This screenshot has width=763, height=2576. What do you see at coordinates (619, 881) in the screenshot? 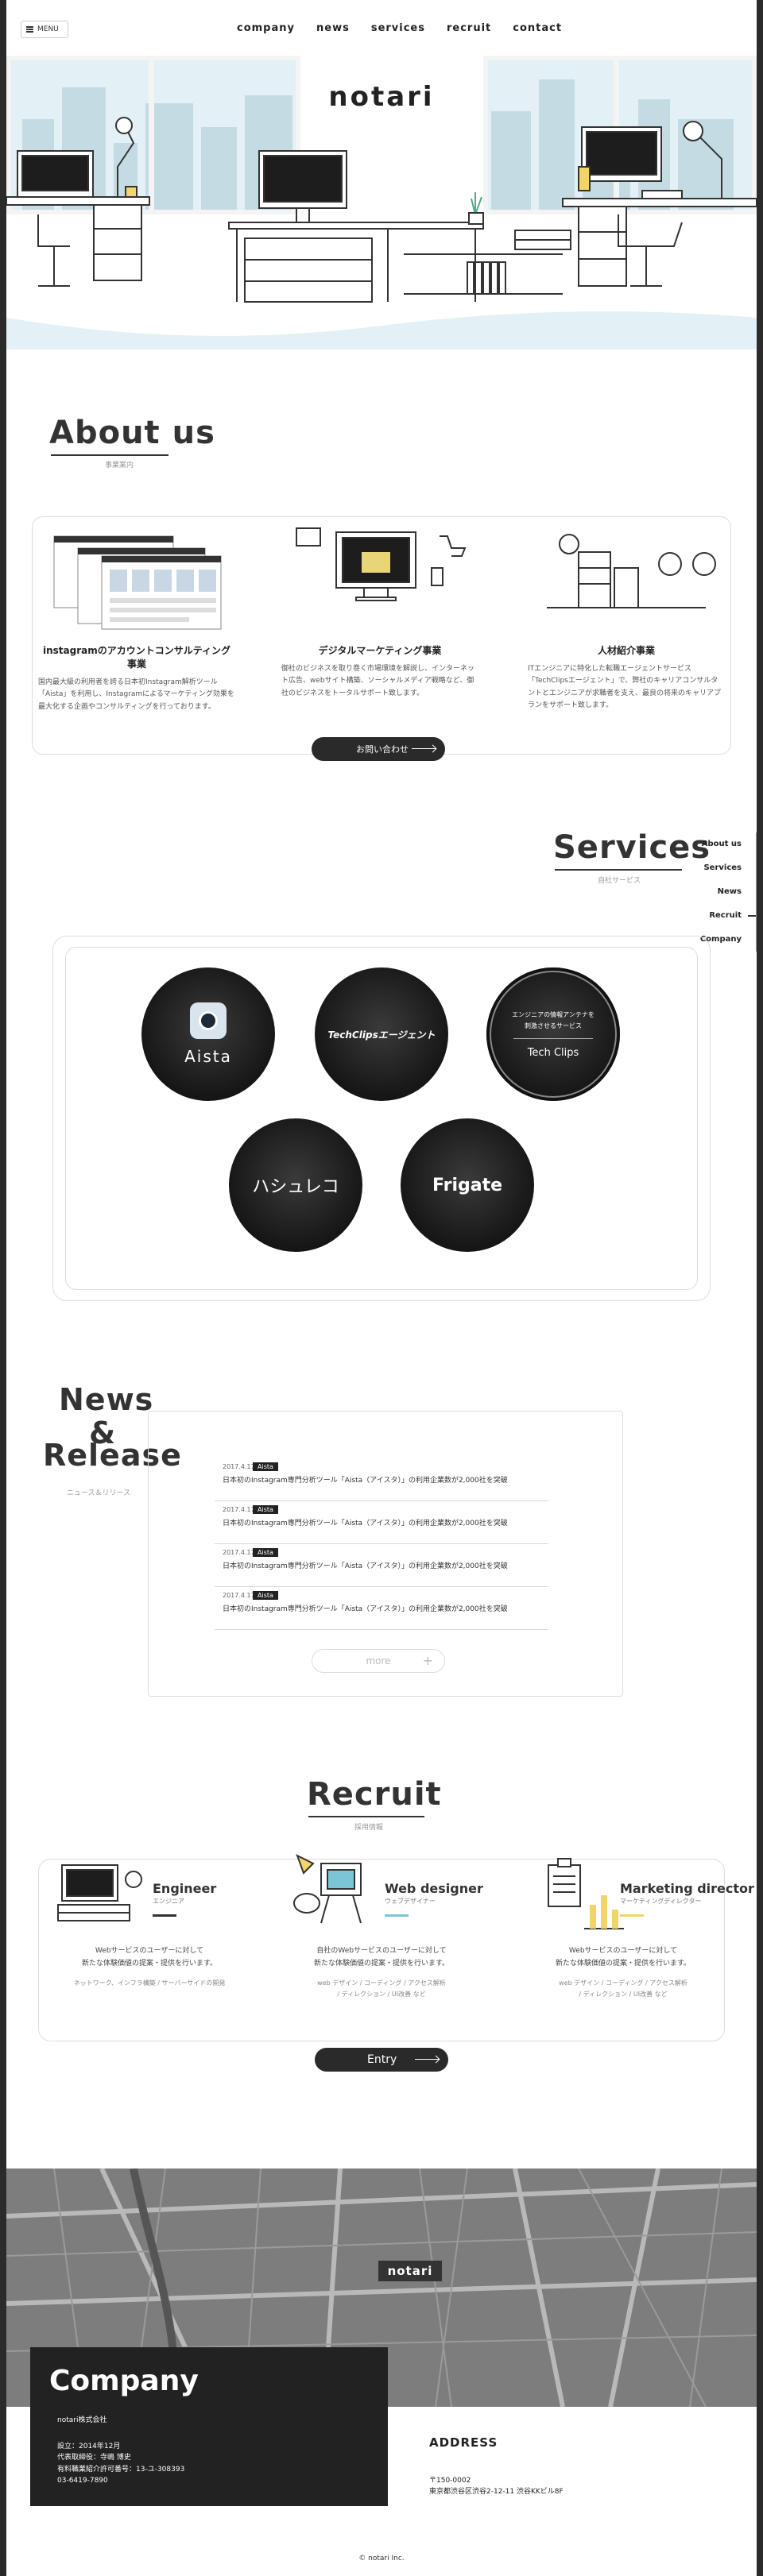
I see `services-subtitle: 自社サービス` at bounding box center [619, 881].